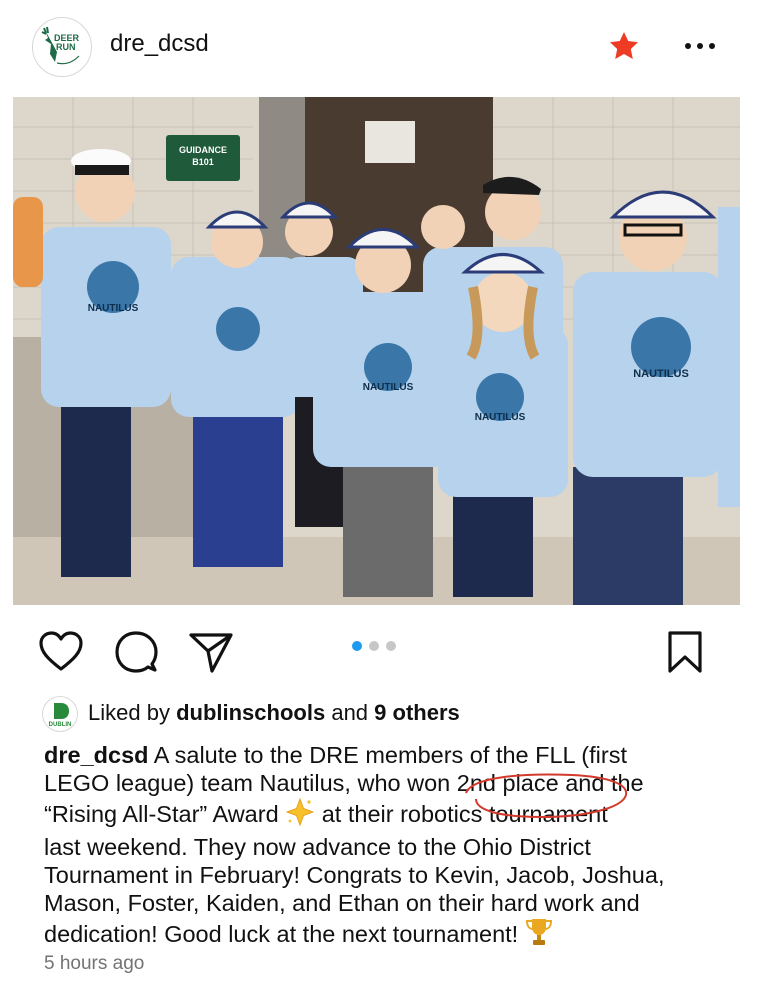 Image resolution: width=774 pixels, height=1001 pixels. I want to click on share-send-icon, so click(211, 654).